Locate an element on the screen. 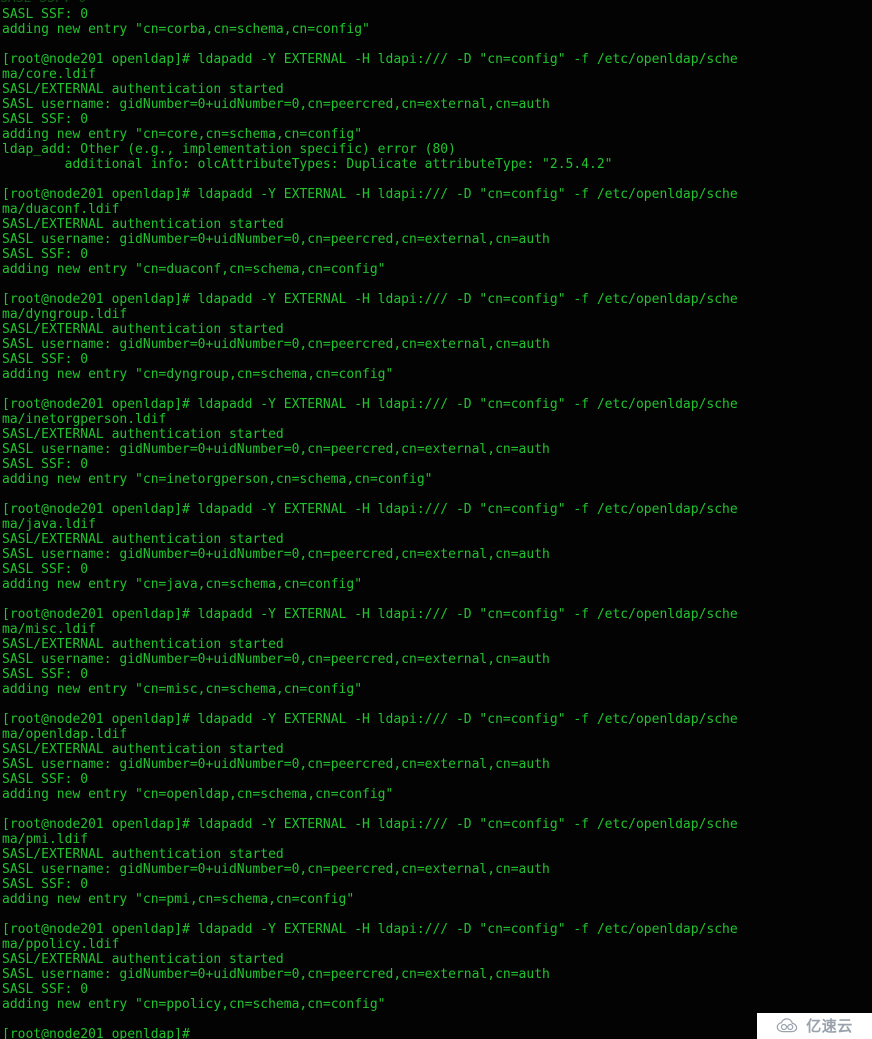 This screenshot has height=1039, width=872. site-watermark: 亿速云 is located at coordinates (814, 1026).